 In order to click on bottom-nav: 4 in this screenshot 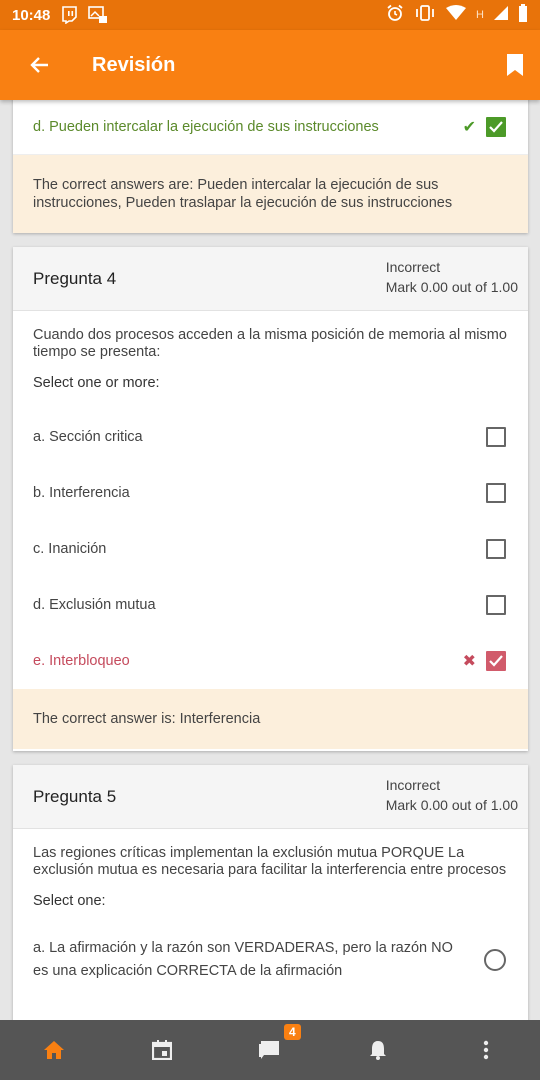, I will do `click(270, 1050)`.